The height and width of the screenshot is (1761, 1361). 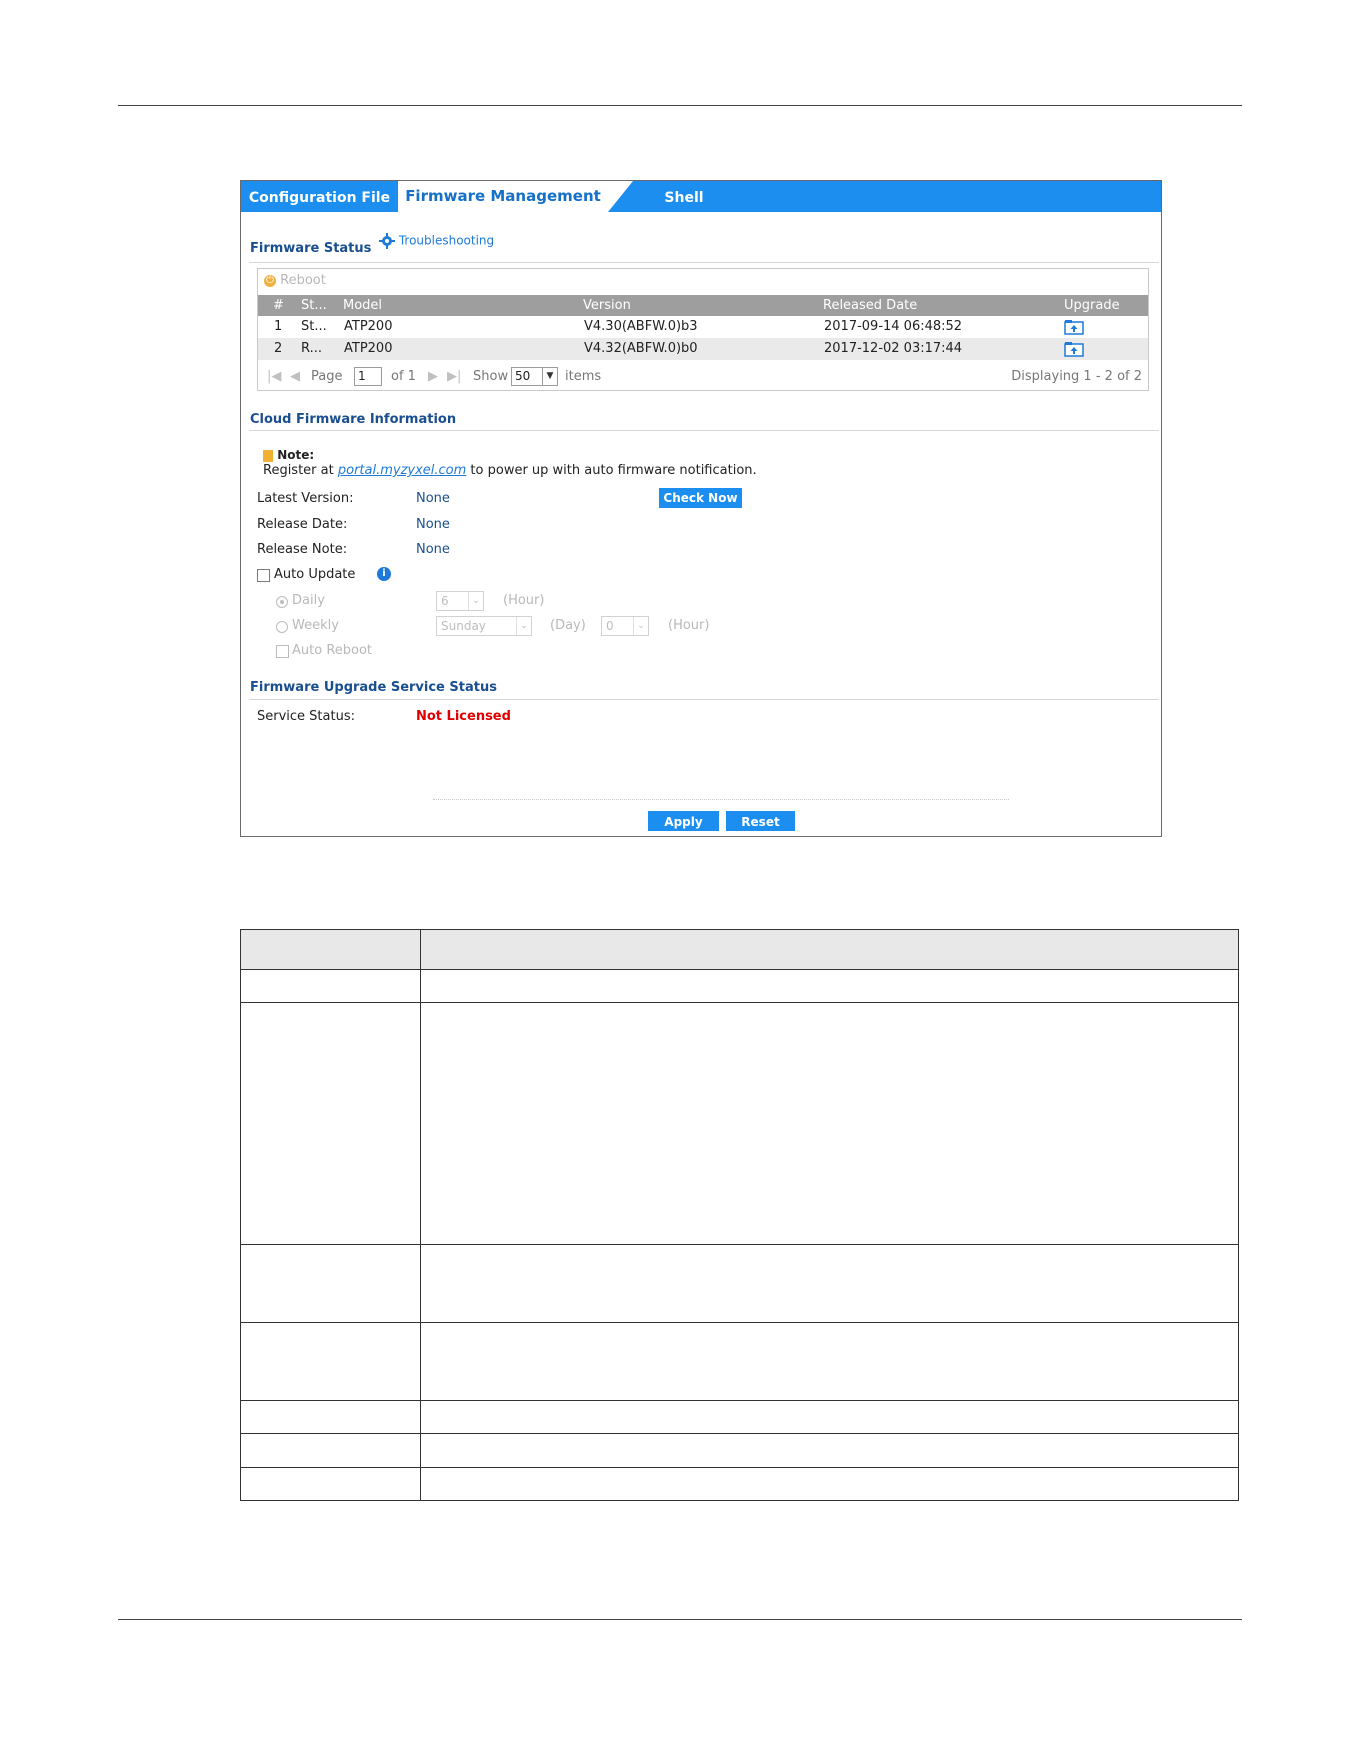 What do you see at coordinates (384, 574) in the screenshot?
I see `info-icon: i` at bounding box center [384, 574].